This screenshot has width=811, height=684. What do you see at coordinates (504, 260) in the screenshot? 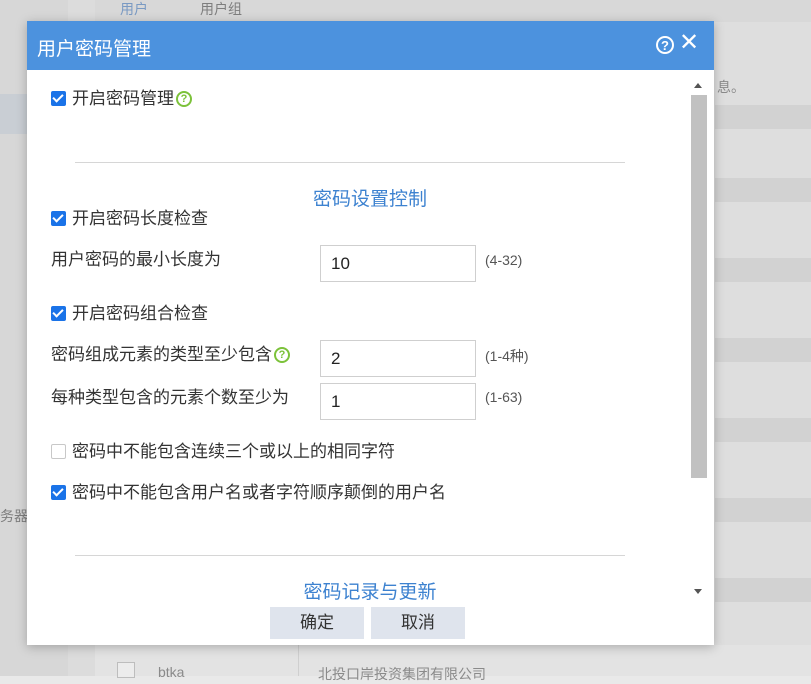
I see `min-length-range: (4-32)` at bounding box center [504, 260].